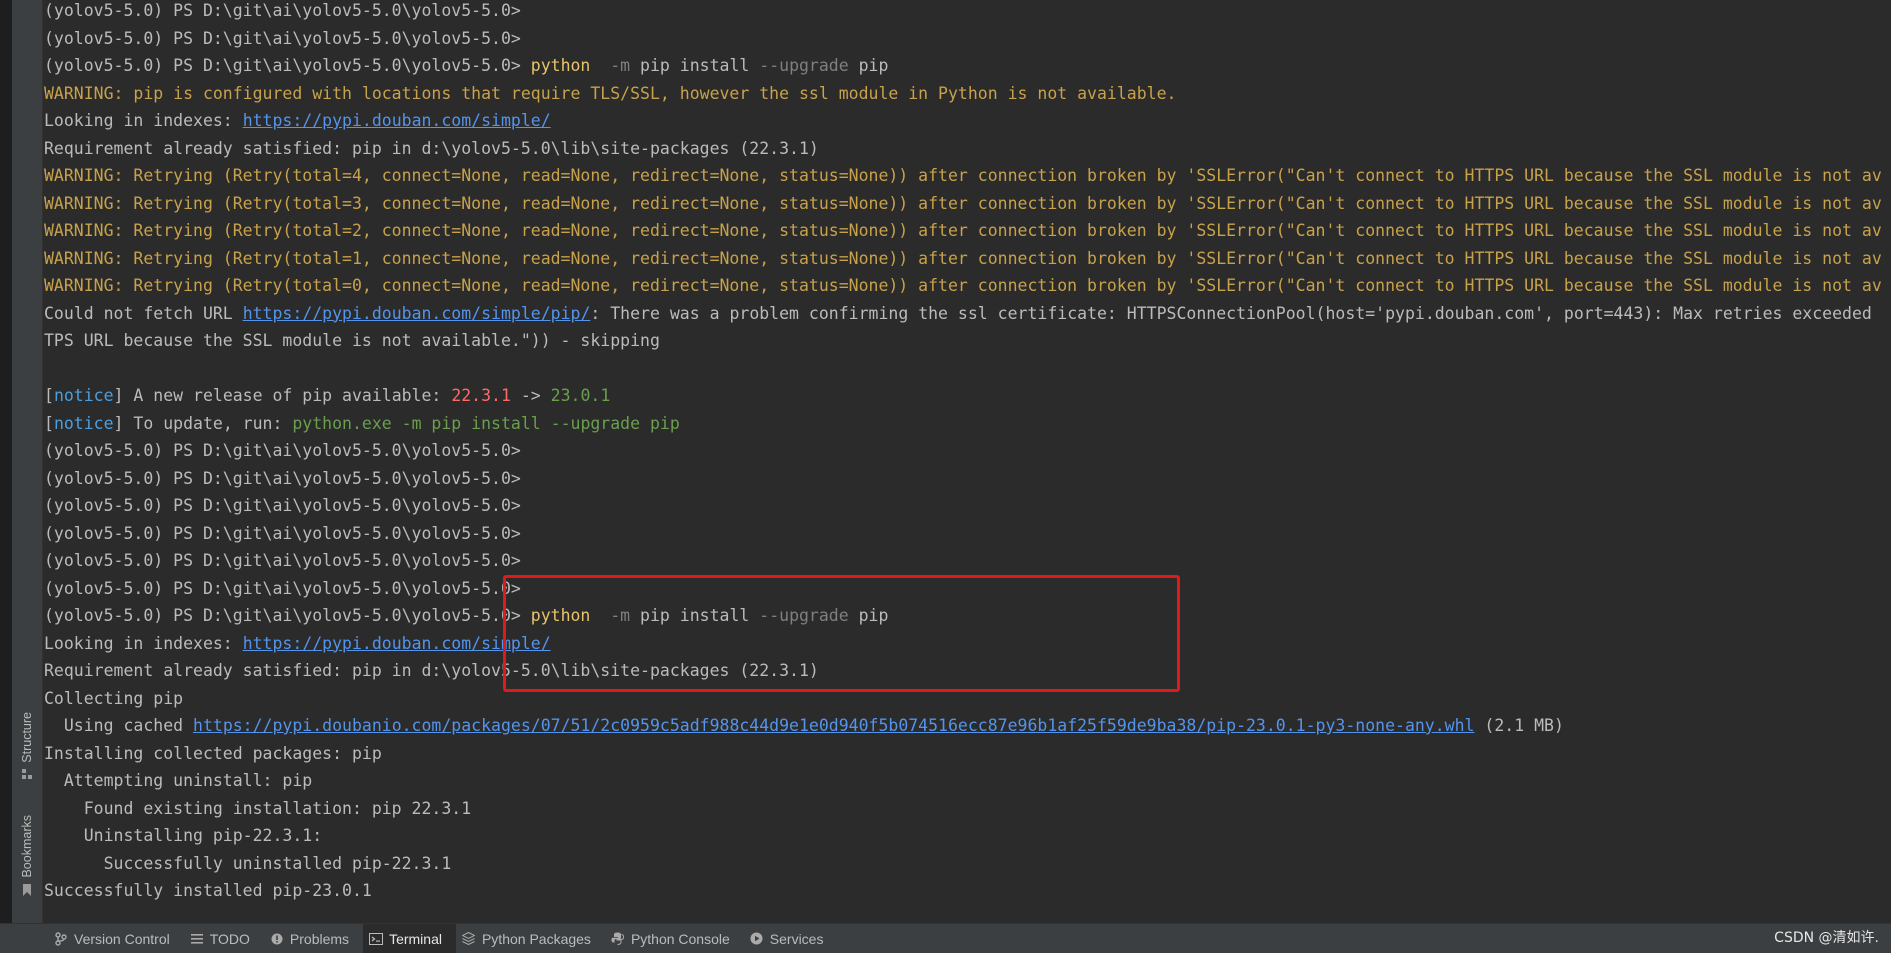  What do you see at coordinates (27, 737) in the screenshot?
I see `sidebar-tab-structure-label: Structure` at bounding box center [27, 737].